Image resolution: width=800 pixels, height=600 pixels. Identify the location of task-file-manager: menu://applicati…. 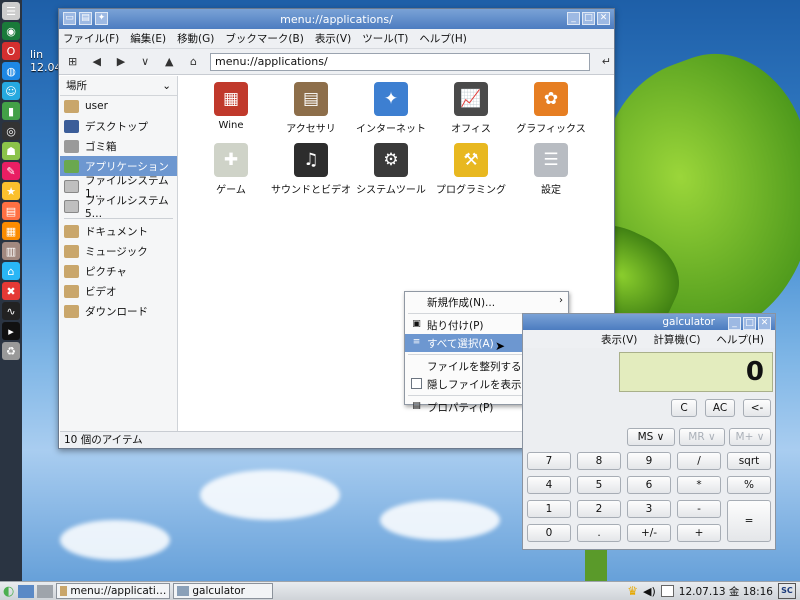
(113, 591).